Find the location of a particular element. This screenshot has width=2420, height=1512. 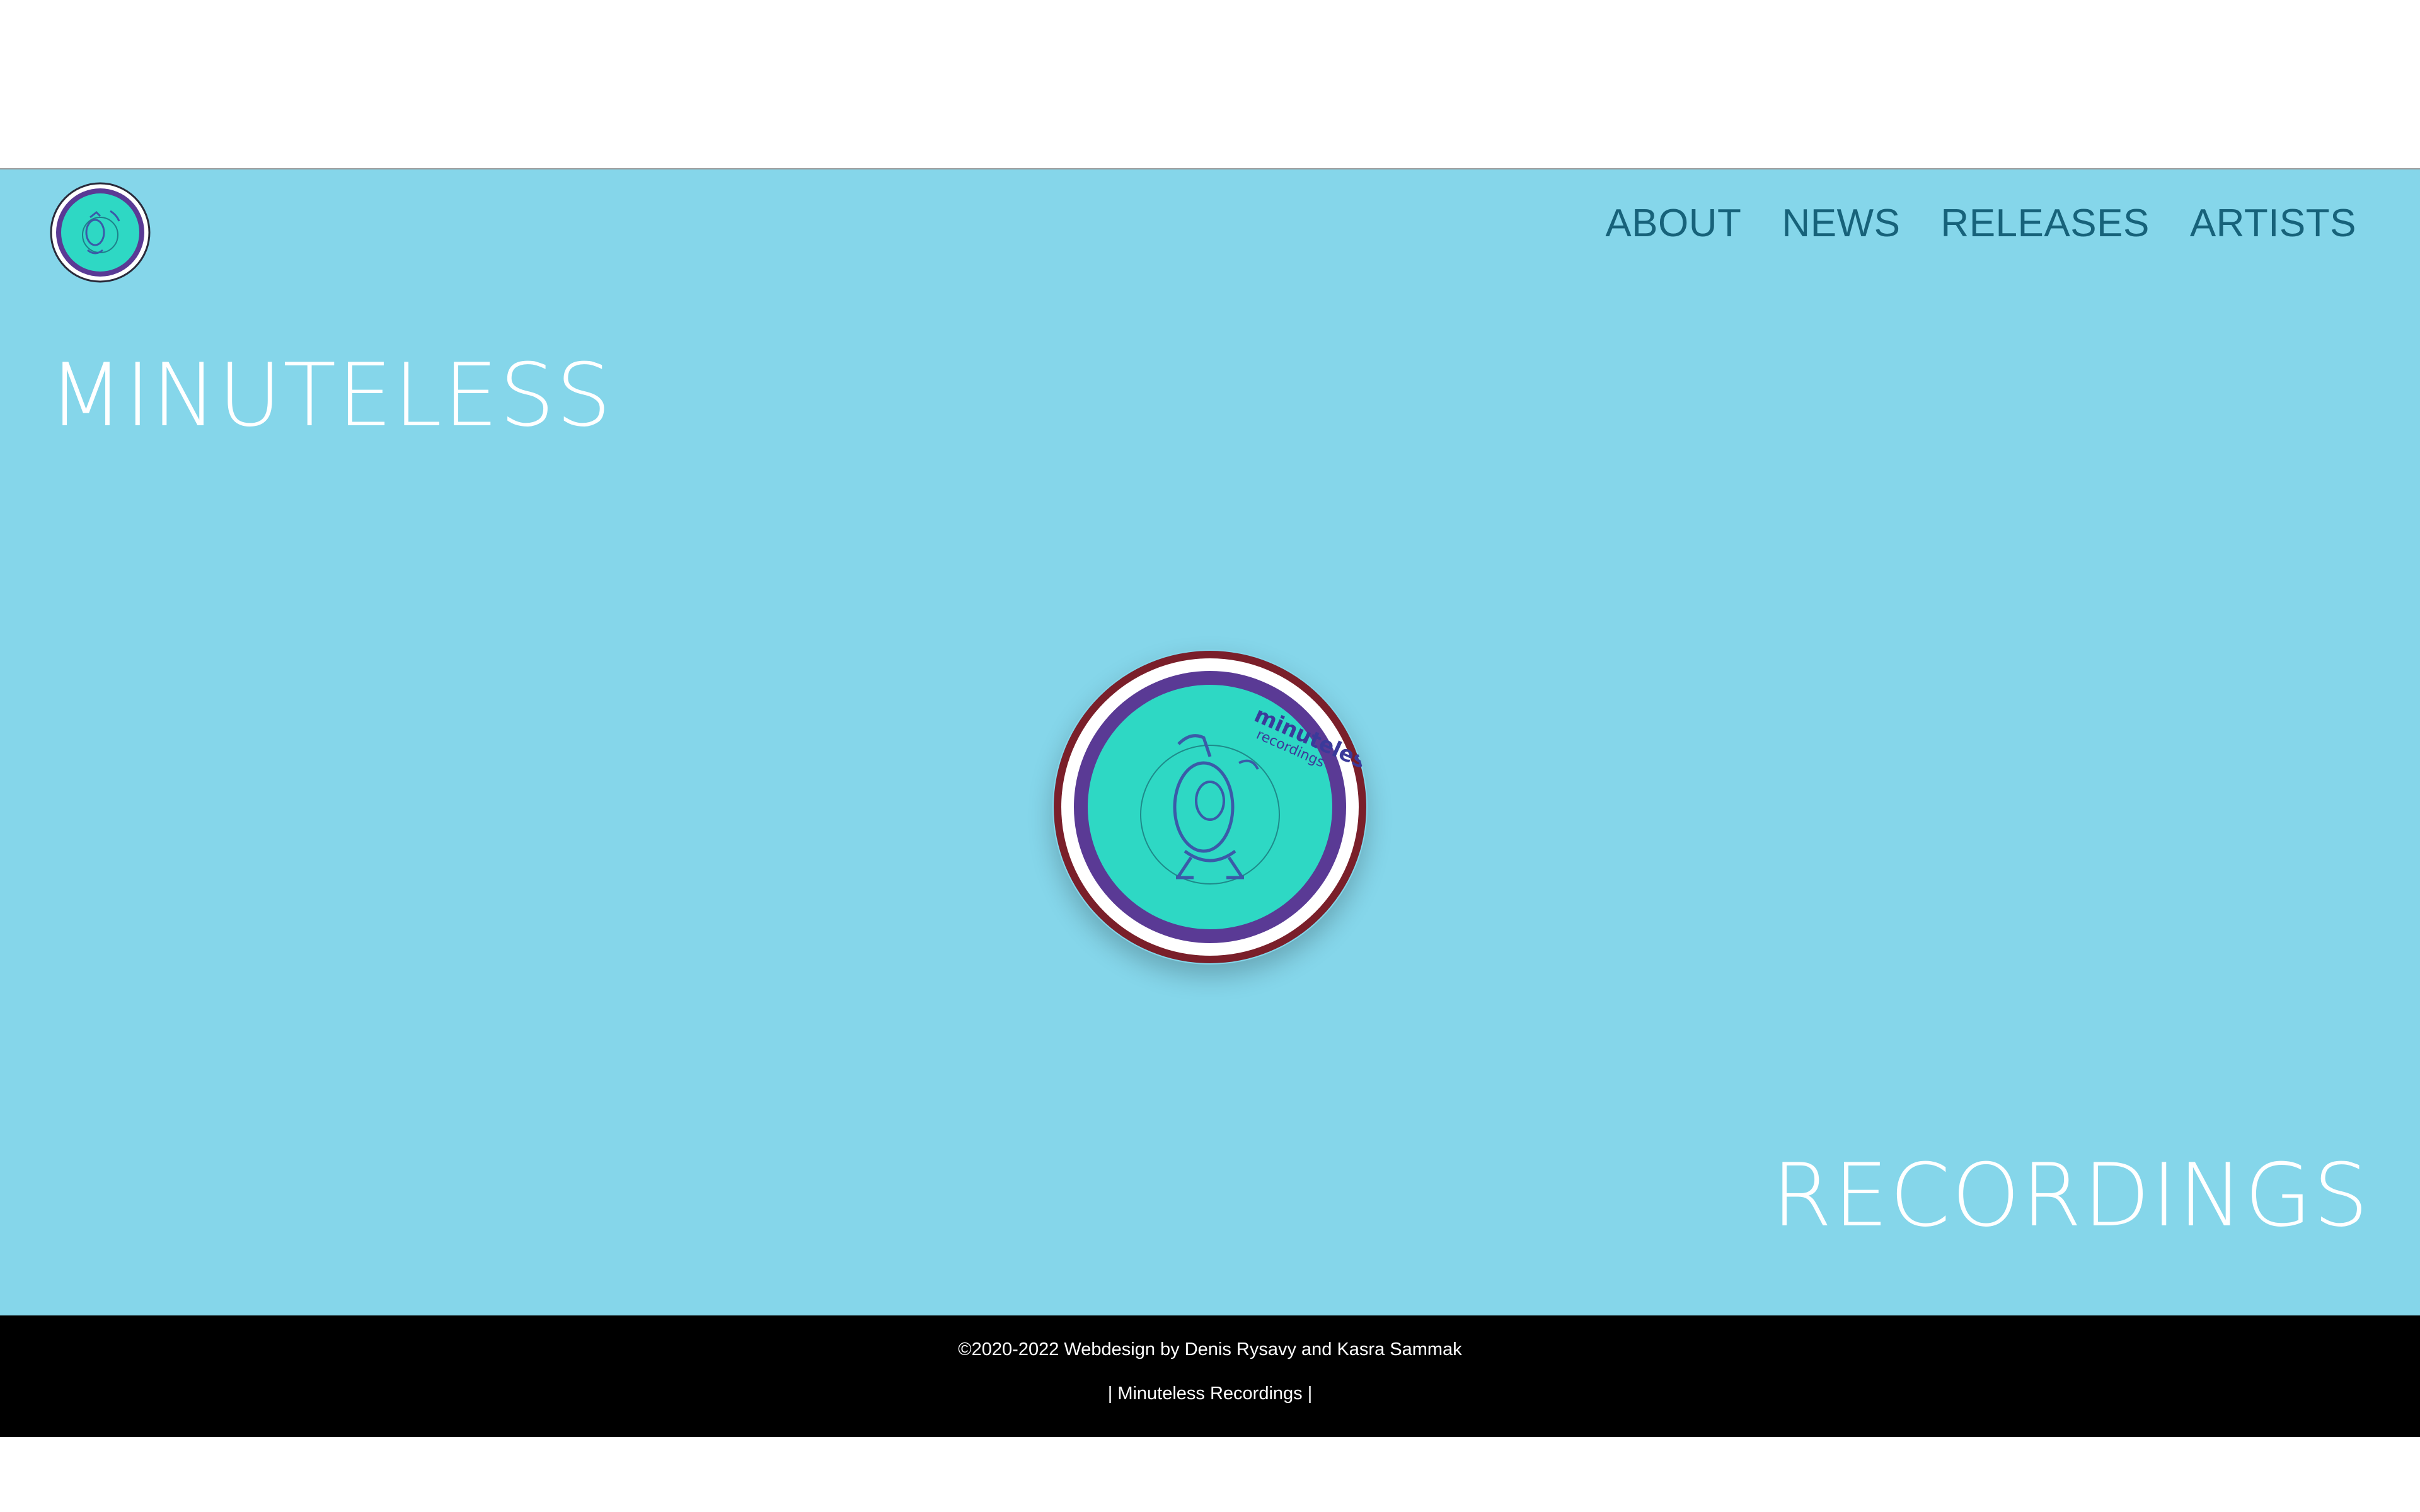

top-blank-area is located at coordinates (1210, 84).